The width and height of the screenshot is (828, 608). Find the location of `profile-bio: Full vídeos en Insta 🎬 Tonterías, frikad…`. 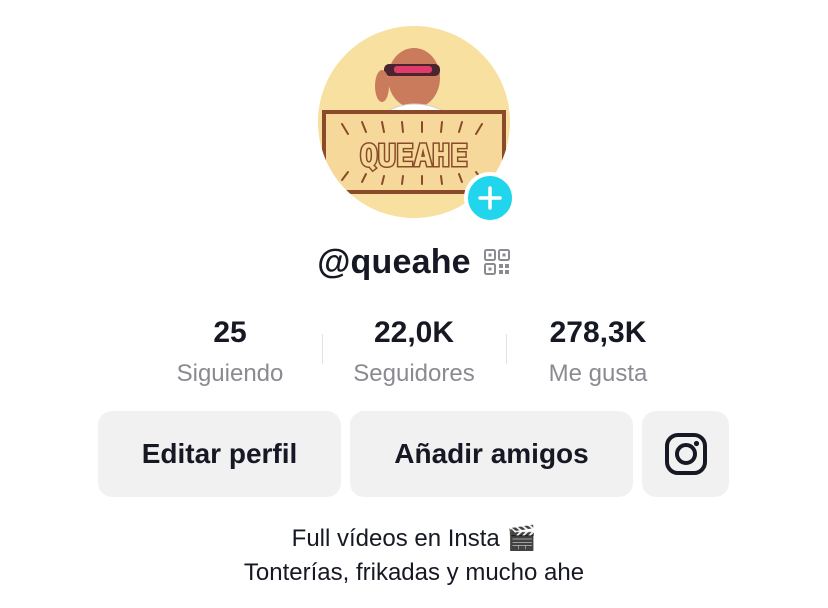

profile-bio: Full vídeos en Insta 🎬 Tonterías, frikad… is located at coordinates (414, 556).